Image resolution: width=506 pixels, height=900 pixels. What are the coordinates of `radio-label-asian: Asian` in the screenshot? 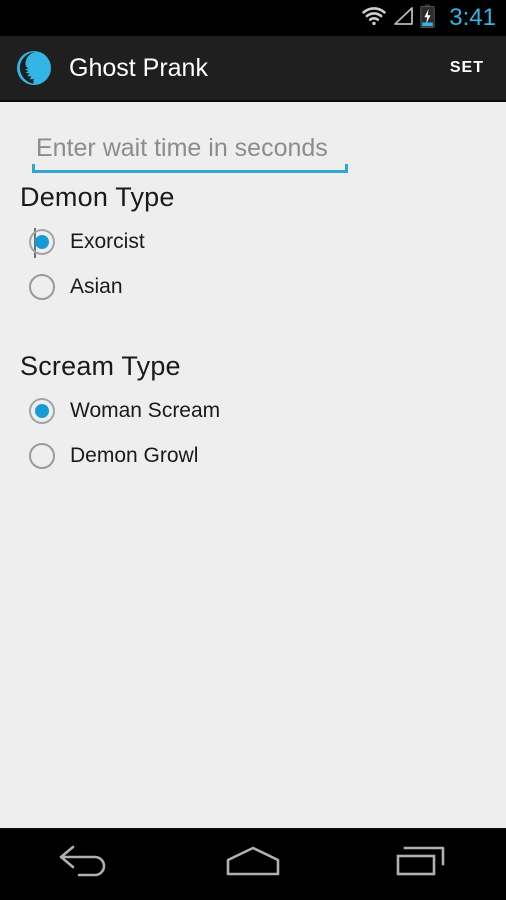 It's located at (96, 286).